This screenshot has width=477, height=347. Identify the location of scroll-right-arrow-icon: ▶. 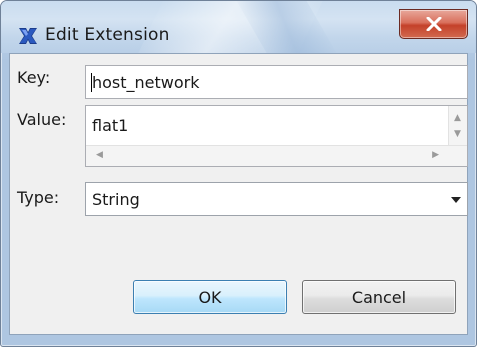
(435, 155).